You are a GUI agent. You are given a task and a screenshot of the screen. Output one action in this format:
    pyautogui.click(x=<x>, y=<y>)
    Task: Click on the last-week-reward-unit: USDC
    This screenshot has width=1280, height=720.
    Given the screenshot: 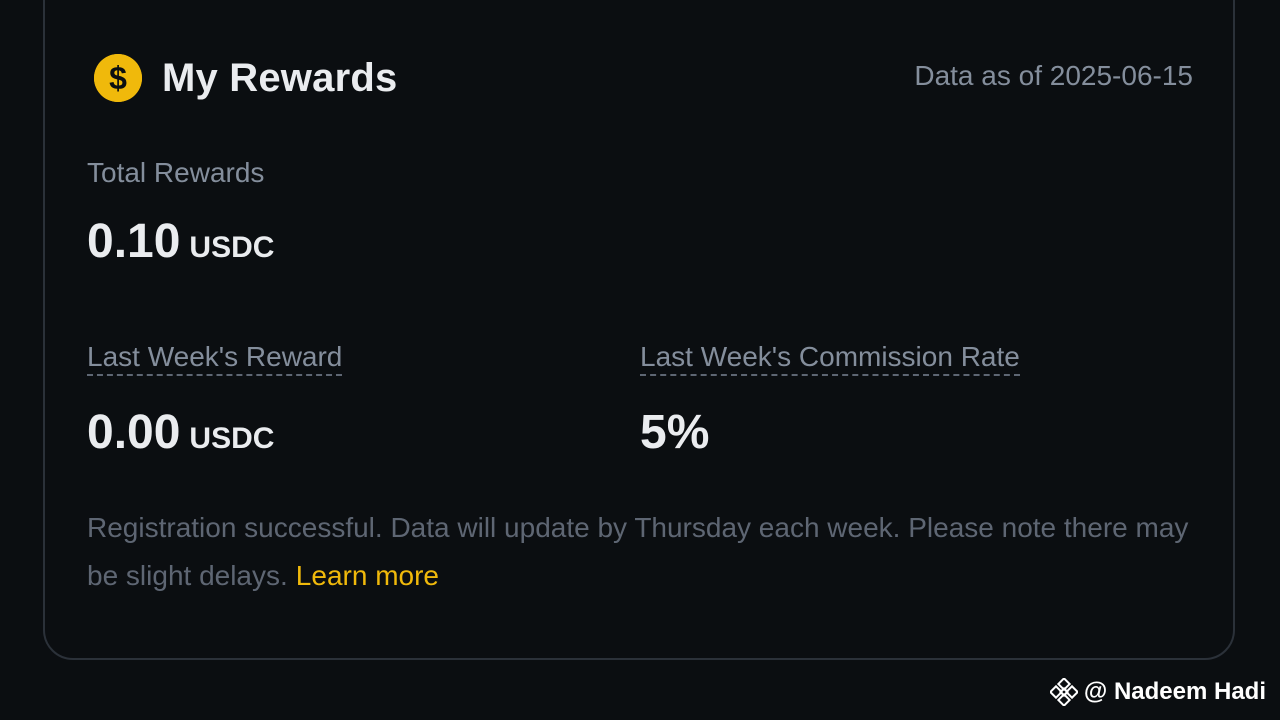 What is the action you would take?
    pyautogui.click(x=232, y=438)
    